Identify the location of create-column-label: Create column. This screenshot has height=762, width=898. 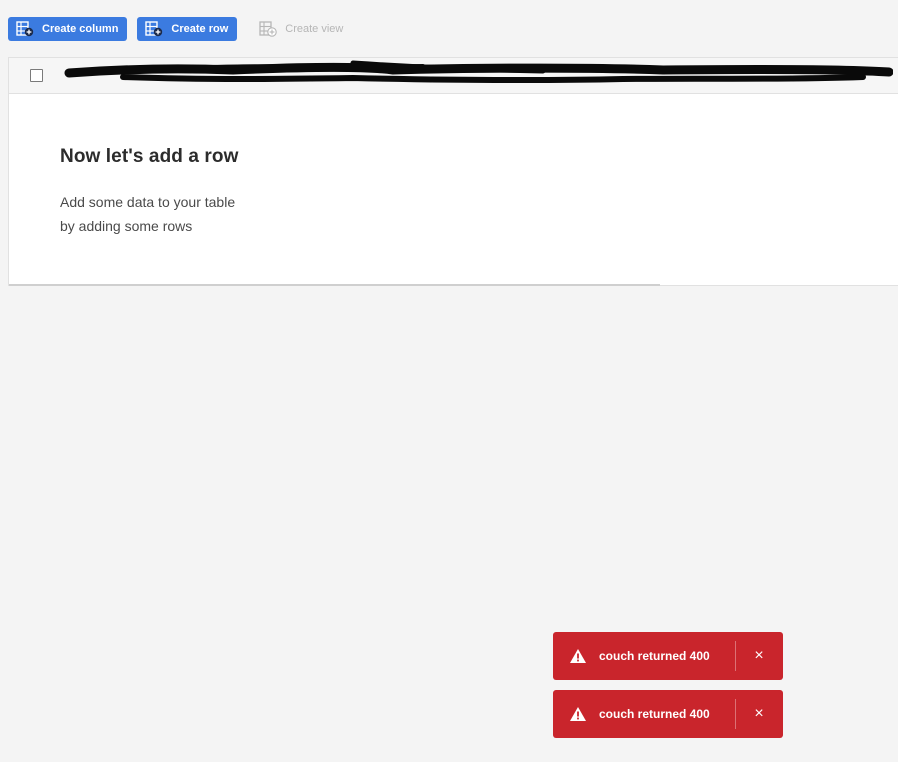
(80, 29).